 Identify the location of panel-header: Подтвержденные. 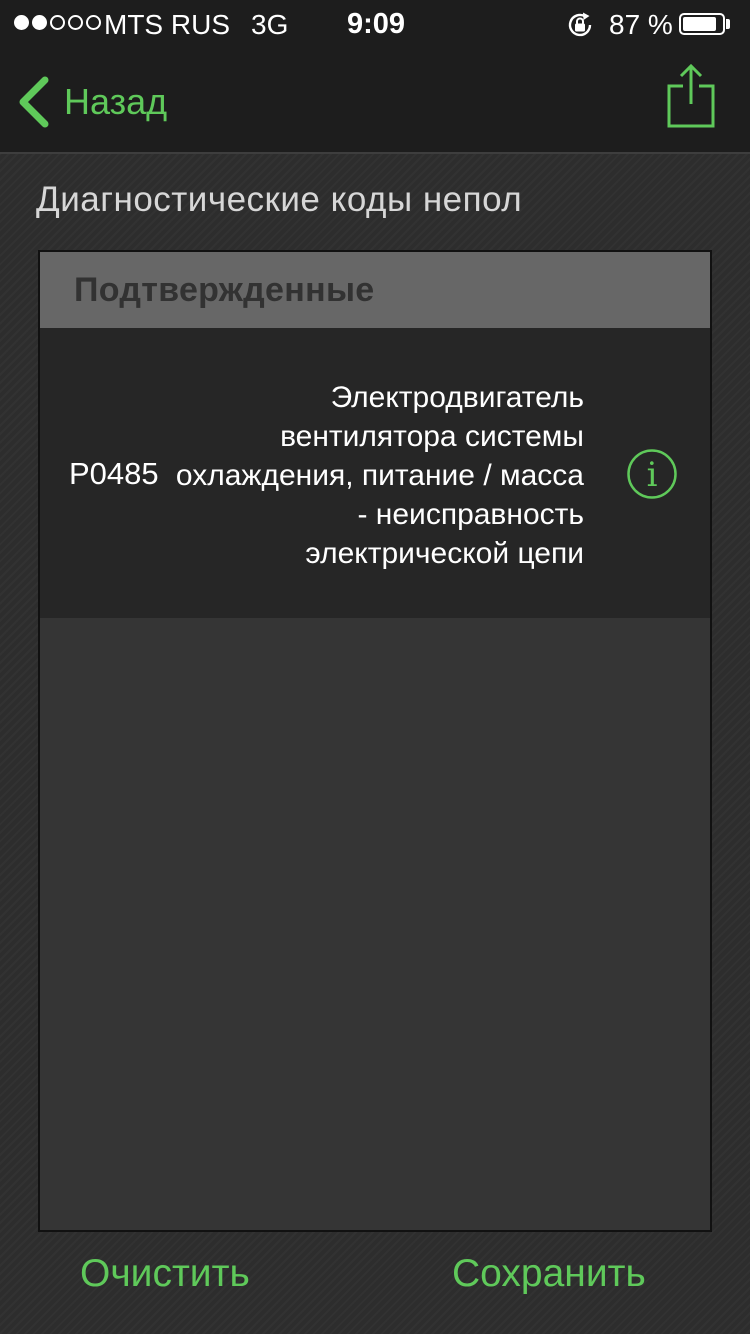
(375, 290).